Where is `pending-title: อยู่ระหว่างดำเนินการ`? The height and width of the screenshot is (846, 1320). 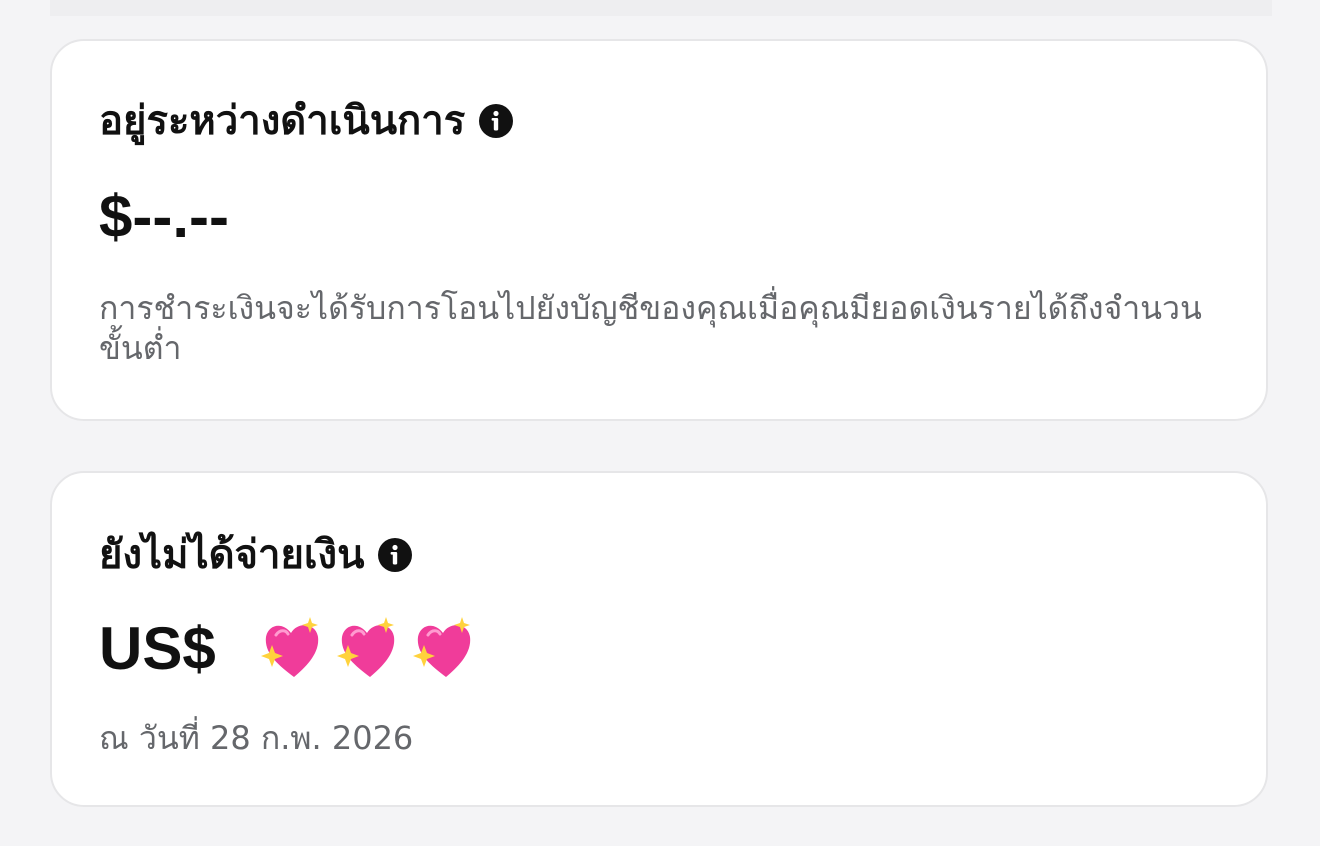 pending-title: อยู่ระหว่างดำเนินการ is located at coordinates (282, 121).